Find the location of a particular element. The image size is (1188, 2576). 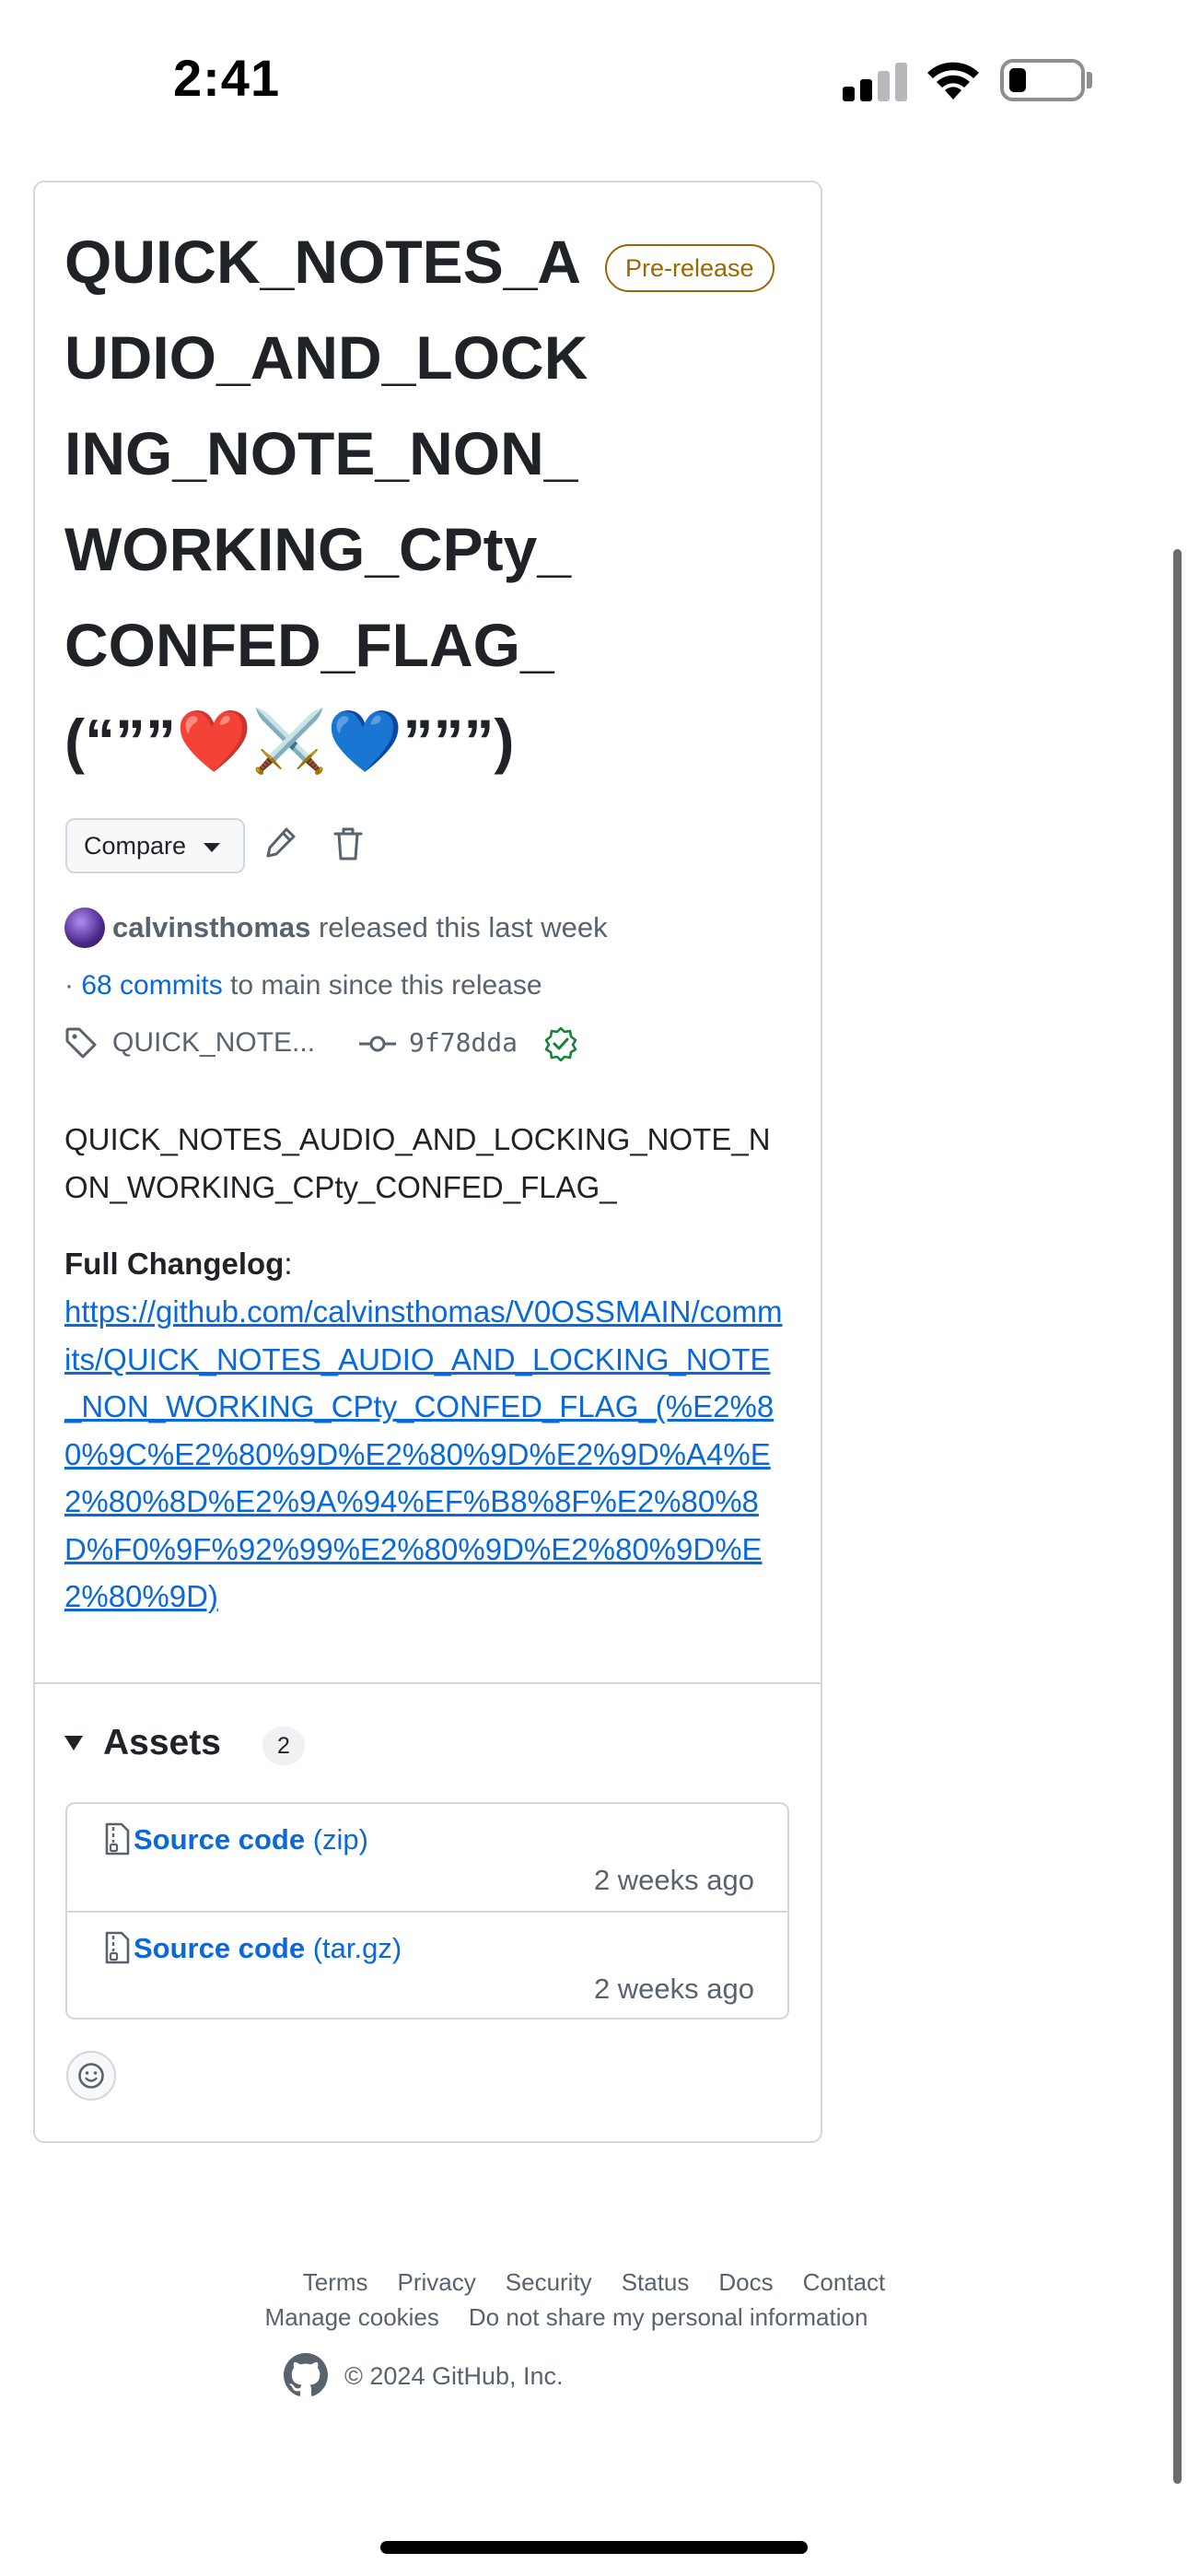

status-time: 2:41 is located at coordinates (227, 78).